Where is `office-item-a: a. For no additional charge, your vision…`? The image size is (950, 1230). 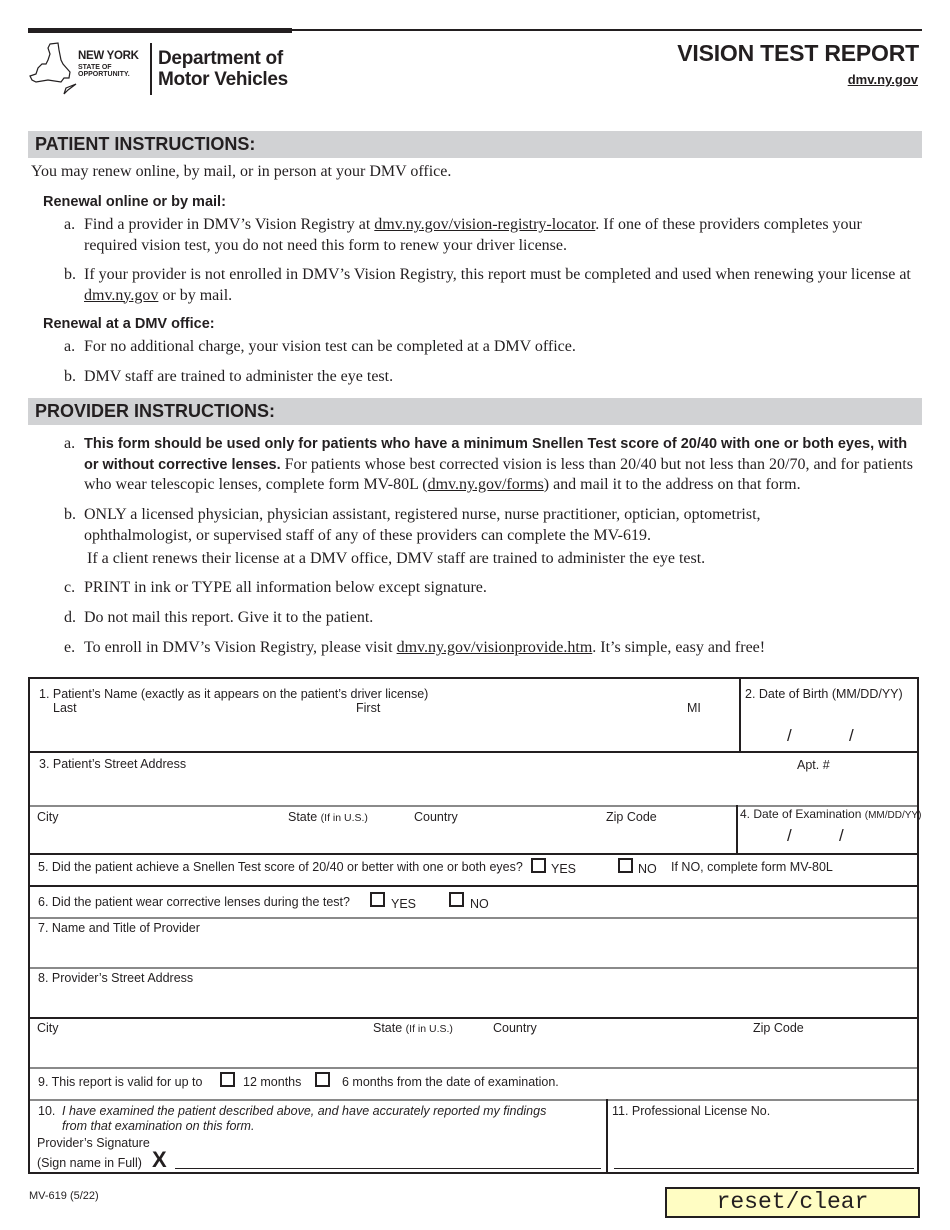 office-item-a: a. For no additional charge, your vision… is located at coordinates (489, 347).